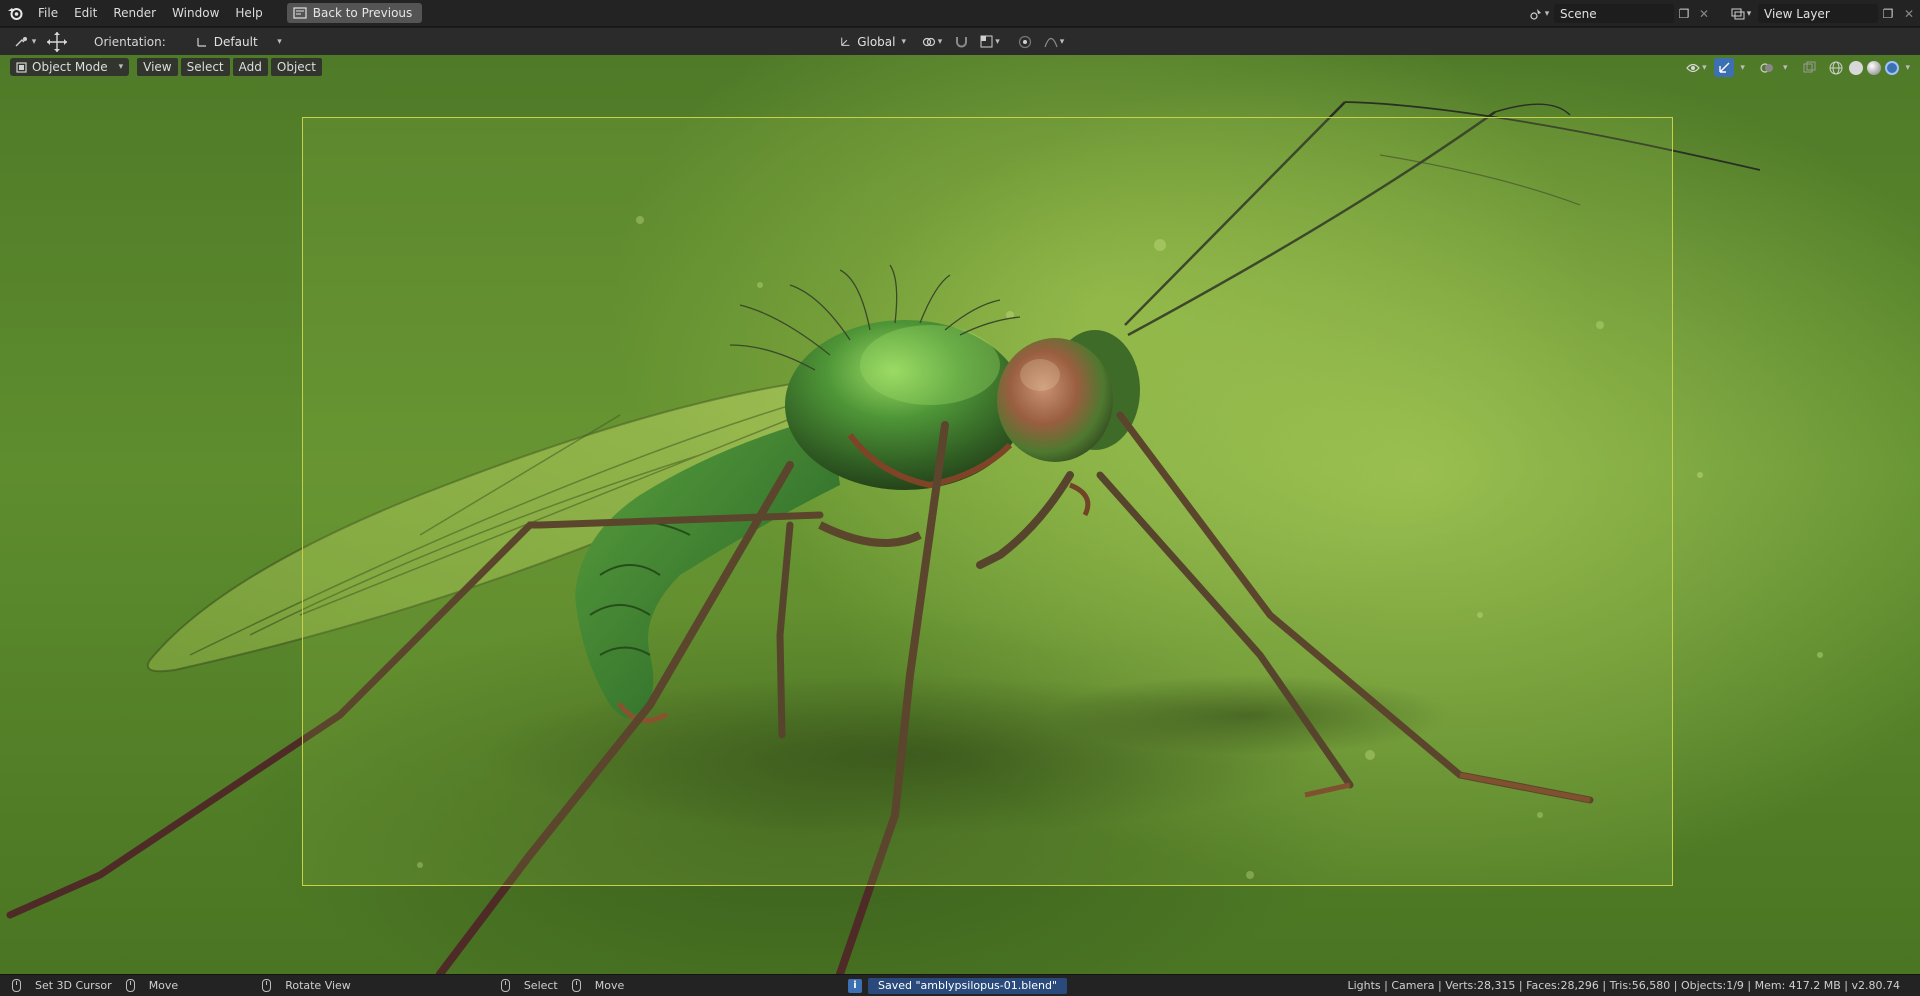  Describe the element at coordinates (15, 13) in the screenshot. I see `blender-logo-icon` at that location.